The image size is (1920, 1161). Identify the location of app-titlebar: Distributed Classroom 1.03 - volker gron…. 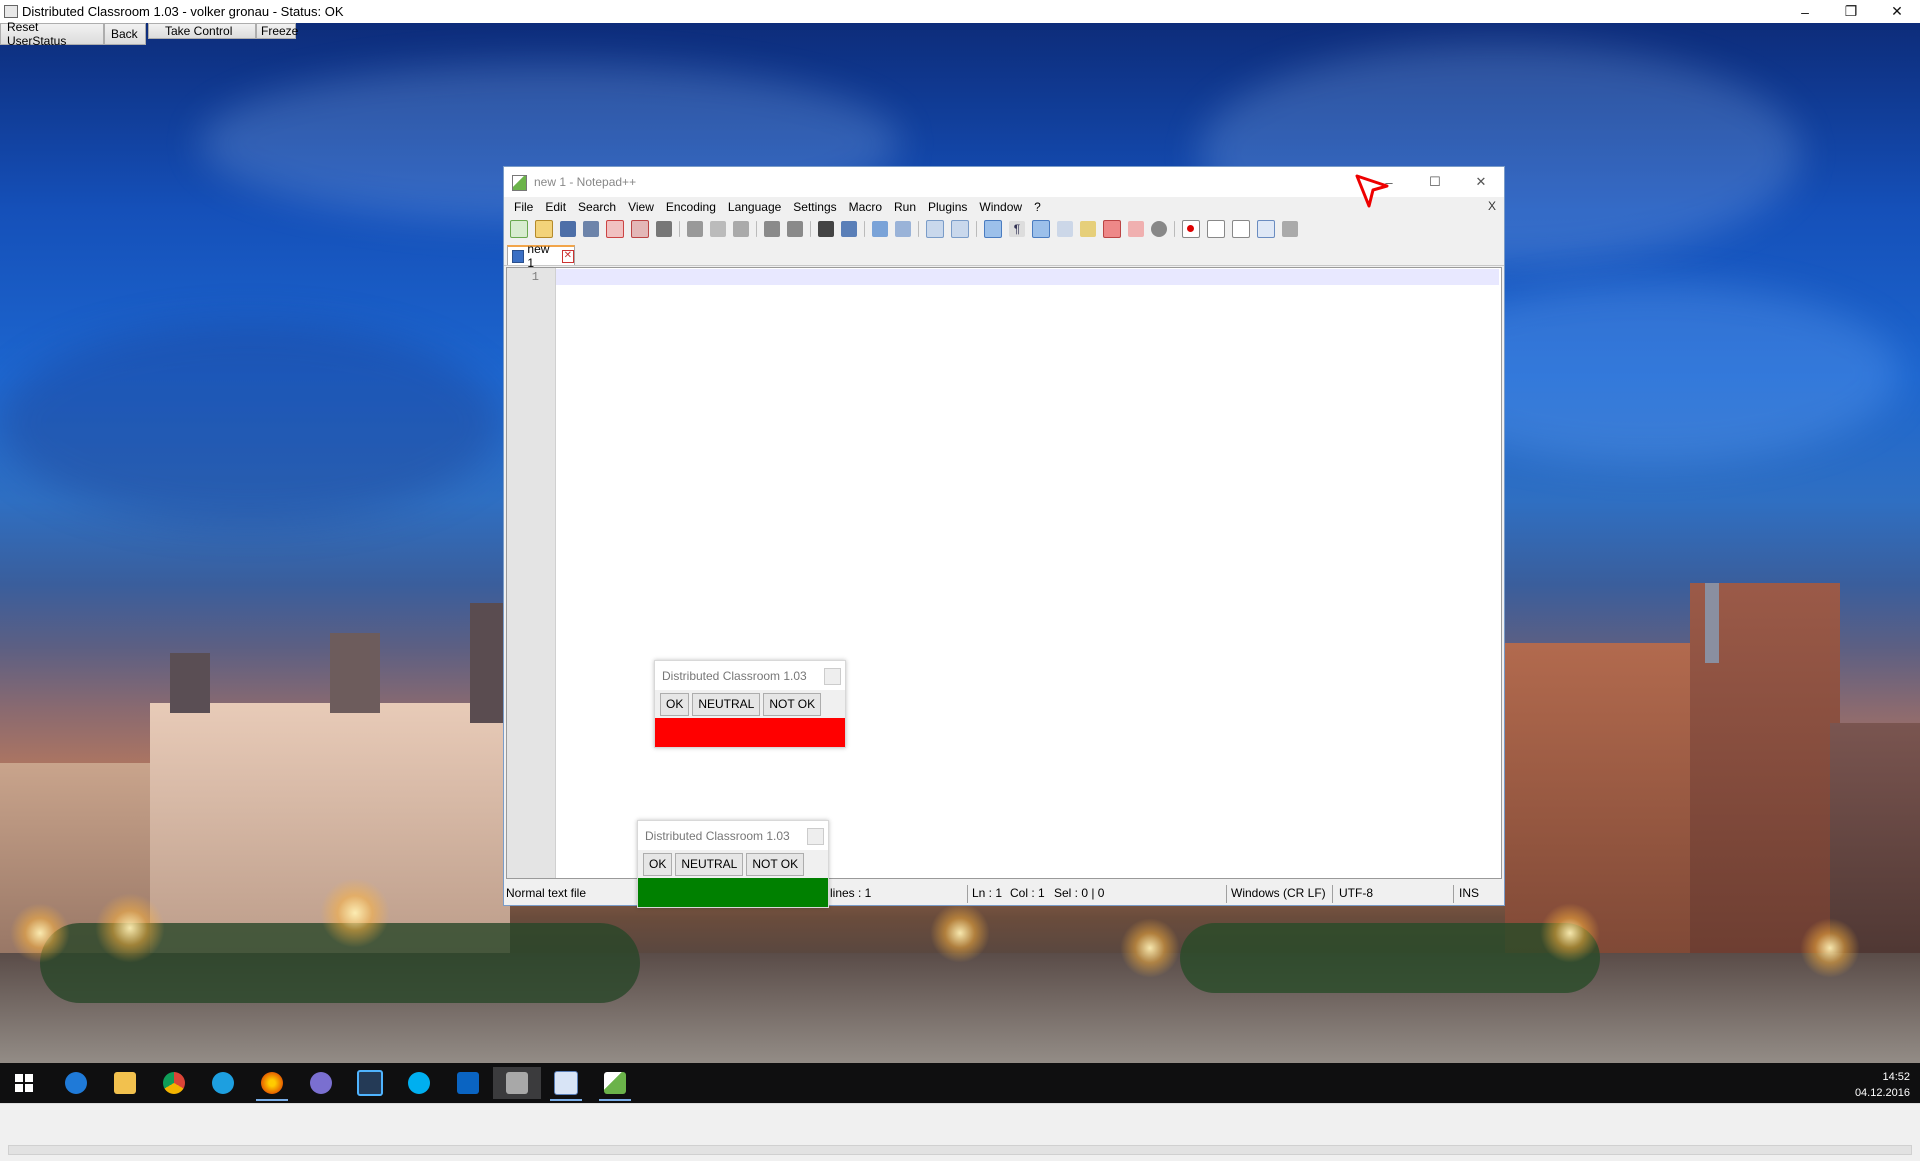
(960, 11).